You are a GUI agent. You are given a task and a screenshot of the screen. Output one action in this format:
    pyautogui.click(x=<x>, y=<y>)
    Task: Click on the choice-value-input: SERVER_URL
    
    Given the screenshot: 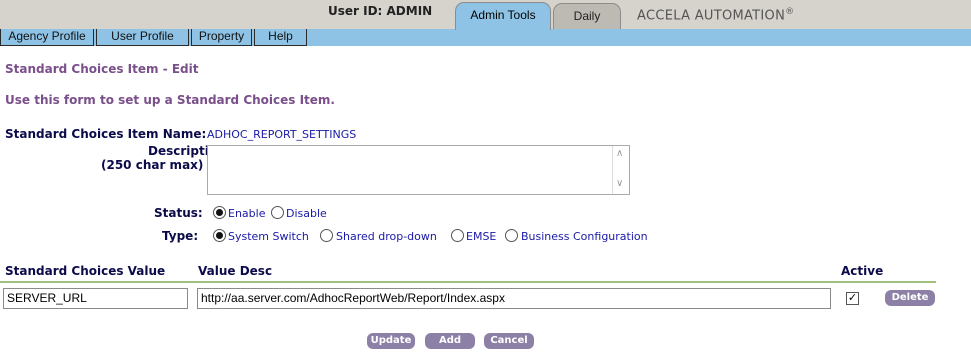 What is the action you would take?
    pyautogui.click(x=95, y=298)
    